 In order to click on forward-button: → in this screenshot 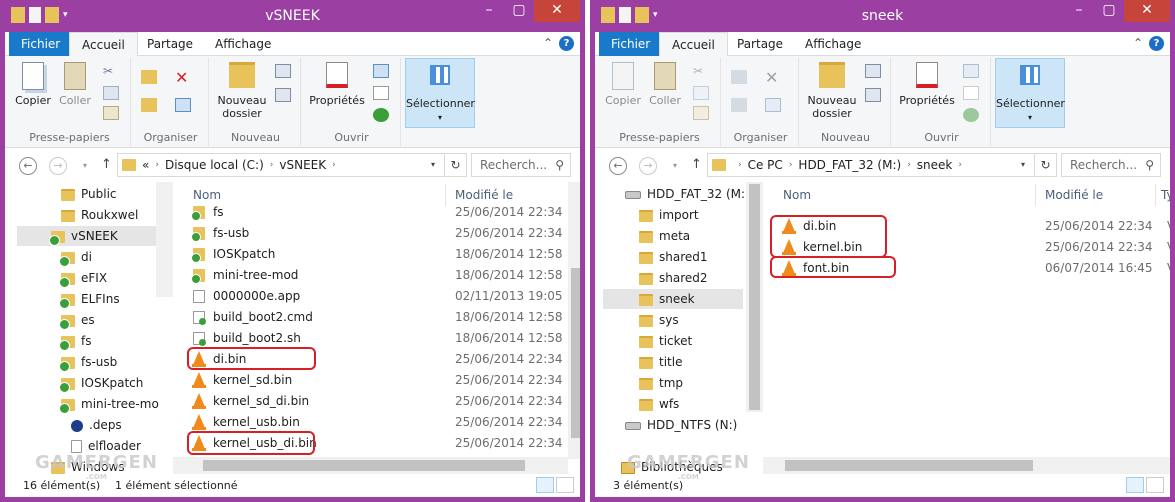, I will do `click(648, 166)`.